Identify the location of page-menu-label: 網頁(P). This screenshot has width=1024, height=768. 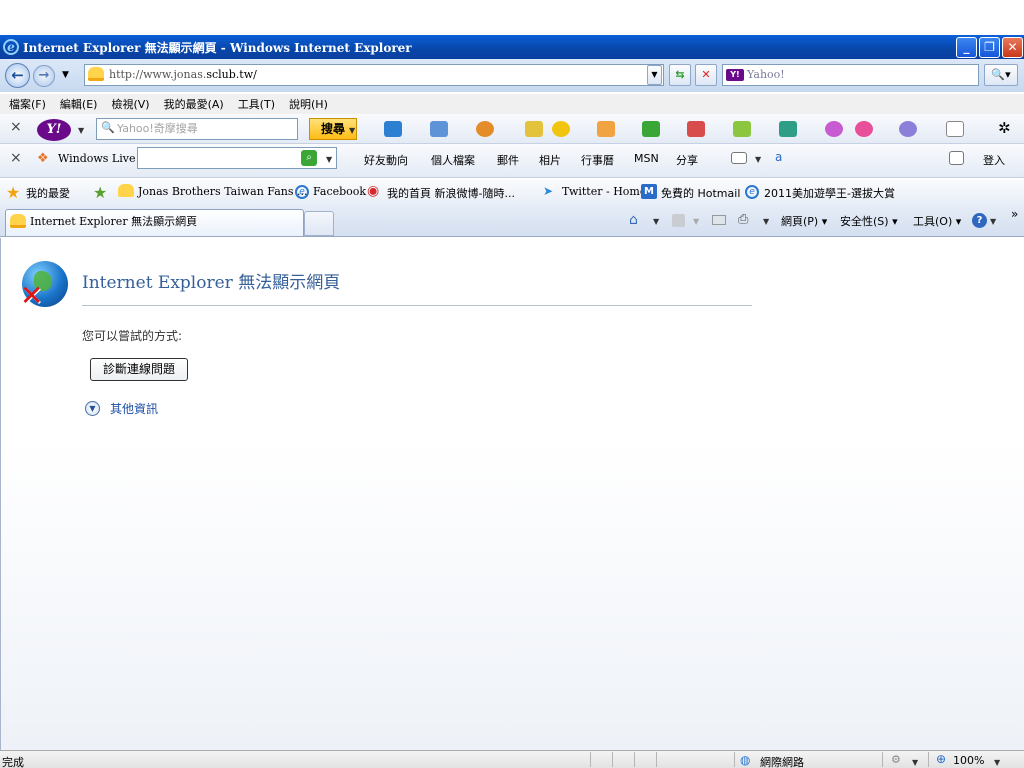
(800, 221).